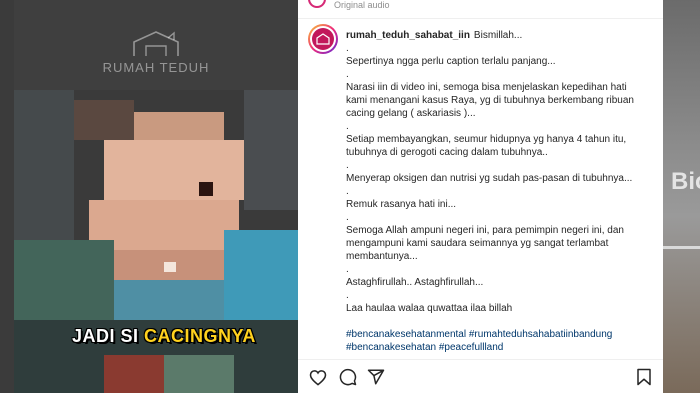  What do you see at coordinates (200, 336) in the screenshot?
I see `subtitle-highlight: CACINGNYA` at bounding box center [200, 336].